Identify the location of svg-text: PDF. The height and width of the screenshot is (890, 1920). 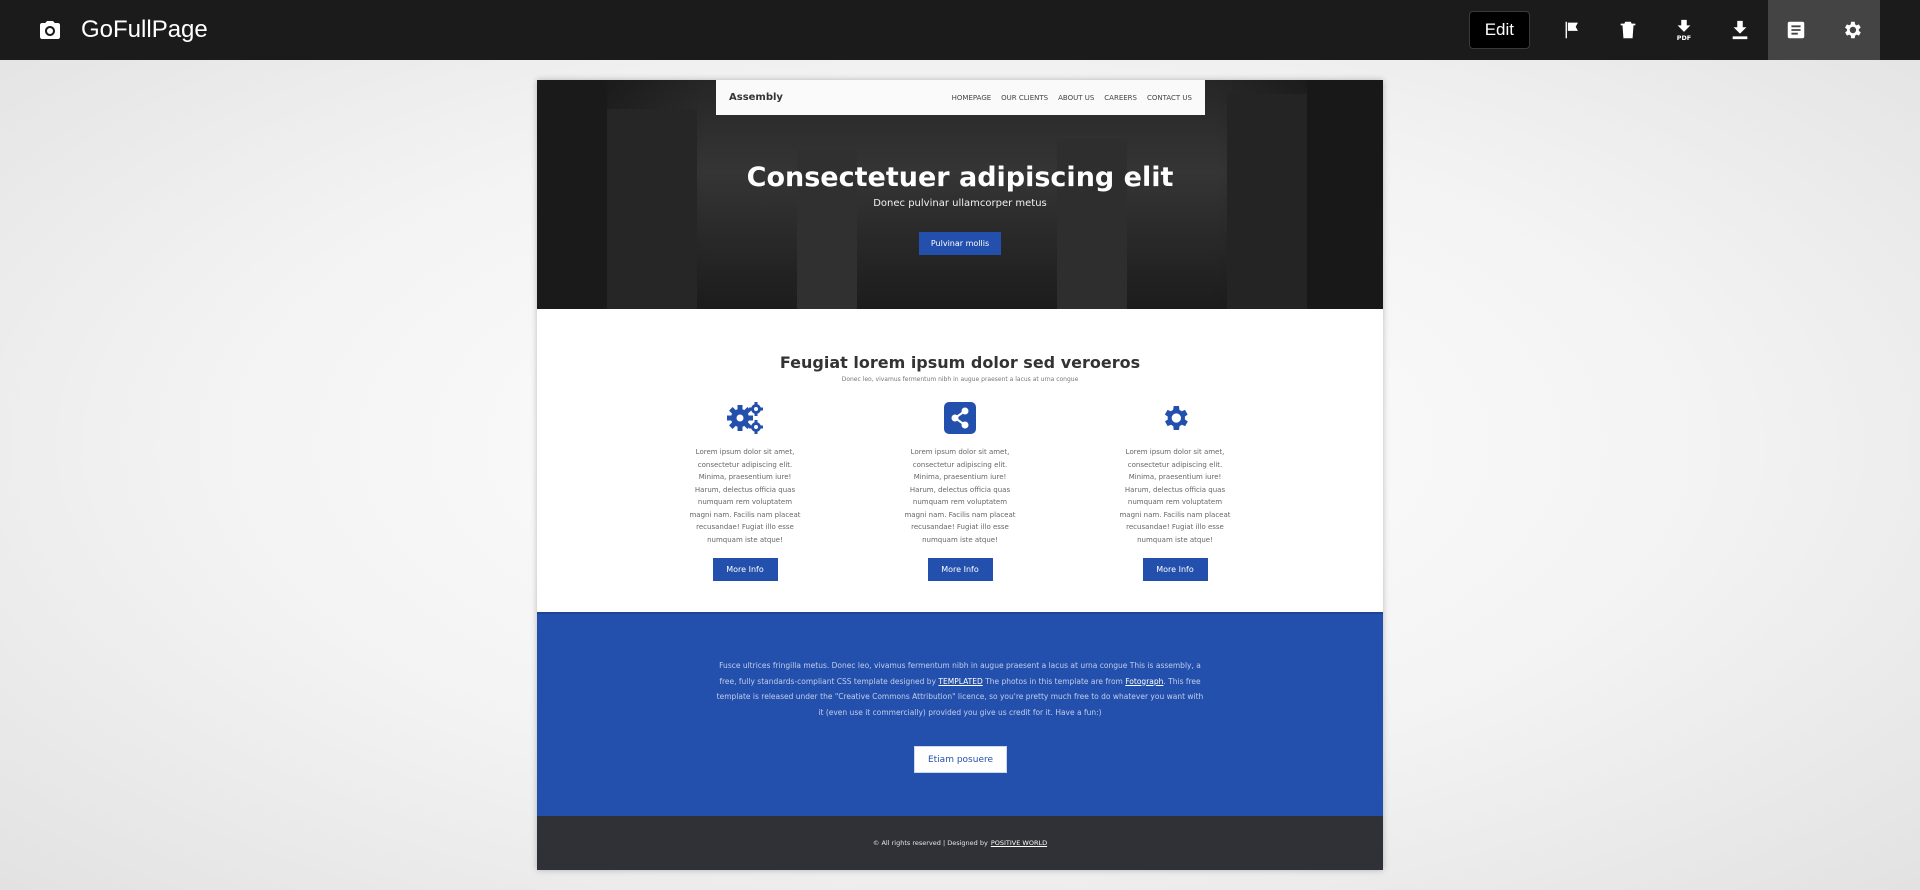
(1684, 37).